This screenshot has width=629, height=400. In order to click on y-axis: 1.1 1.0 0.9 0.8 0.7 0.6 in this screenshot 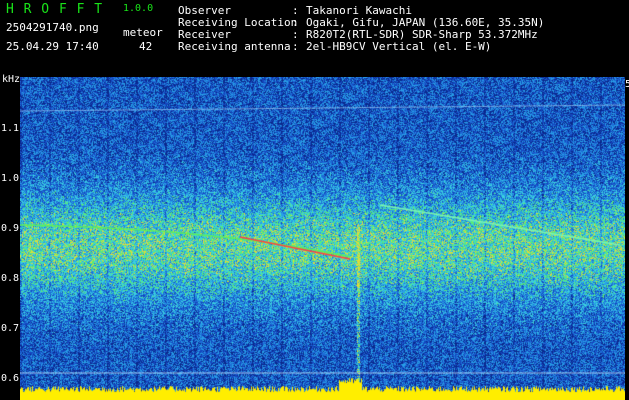, I will do `click(12, 238)`.